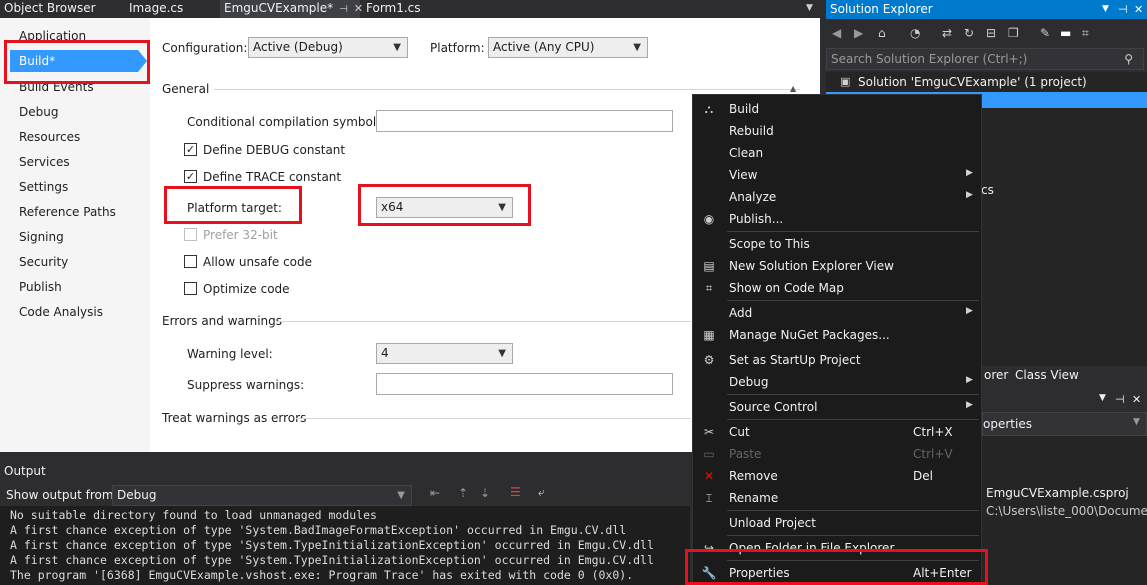  What do you see at coordinates (568, 47) in the screenshot?
I see `platform-select: Active (Any CPU) ▼` at bounding box center [568, 47].